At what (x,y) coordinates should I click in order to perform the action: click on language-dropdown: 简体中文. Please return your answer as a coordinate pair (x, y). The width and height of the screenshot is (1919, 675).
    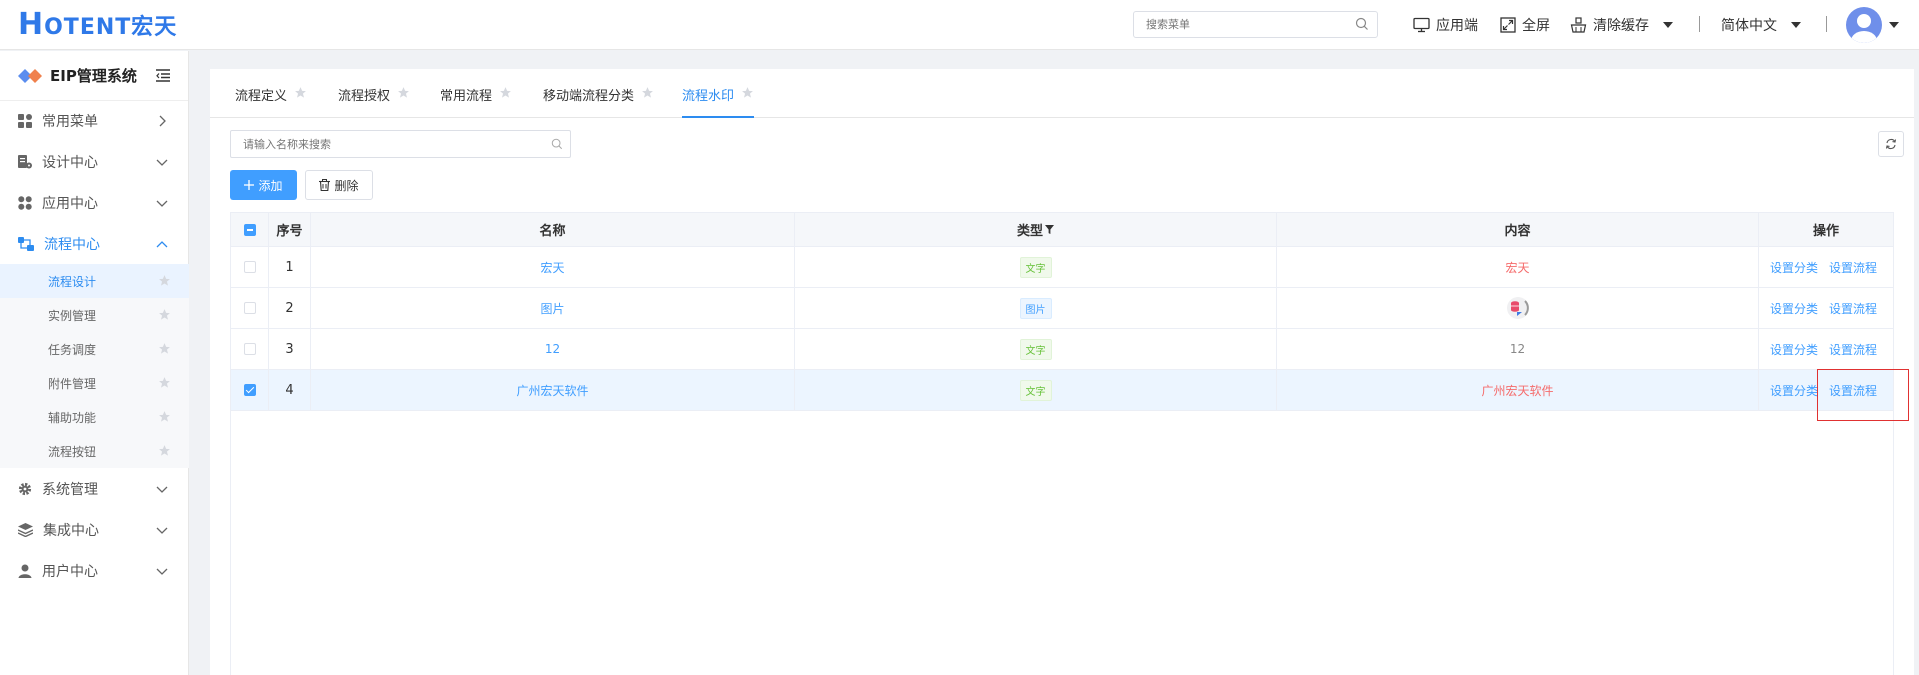
    Looking at the image, I should click on (1761, 25).